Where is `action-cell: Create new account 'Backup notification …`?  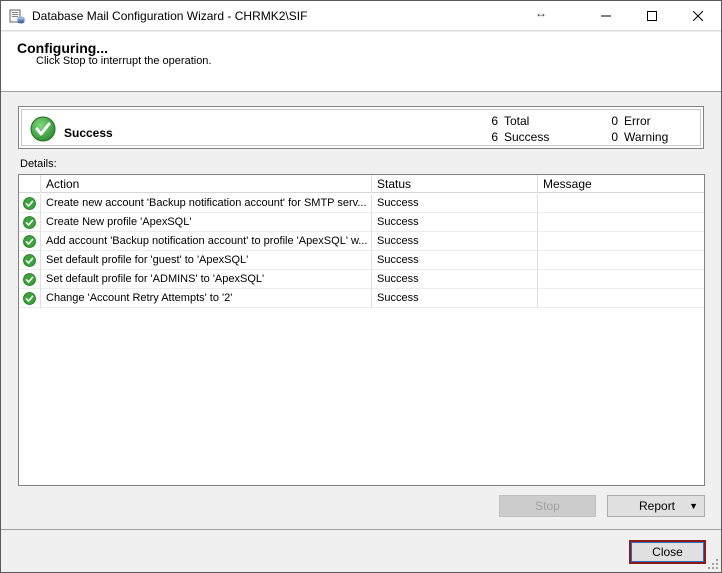 action-cell: Create new account 'Backup notification … is located at coordinates (206, 203).